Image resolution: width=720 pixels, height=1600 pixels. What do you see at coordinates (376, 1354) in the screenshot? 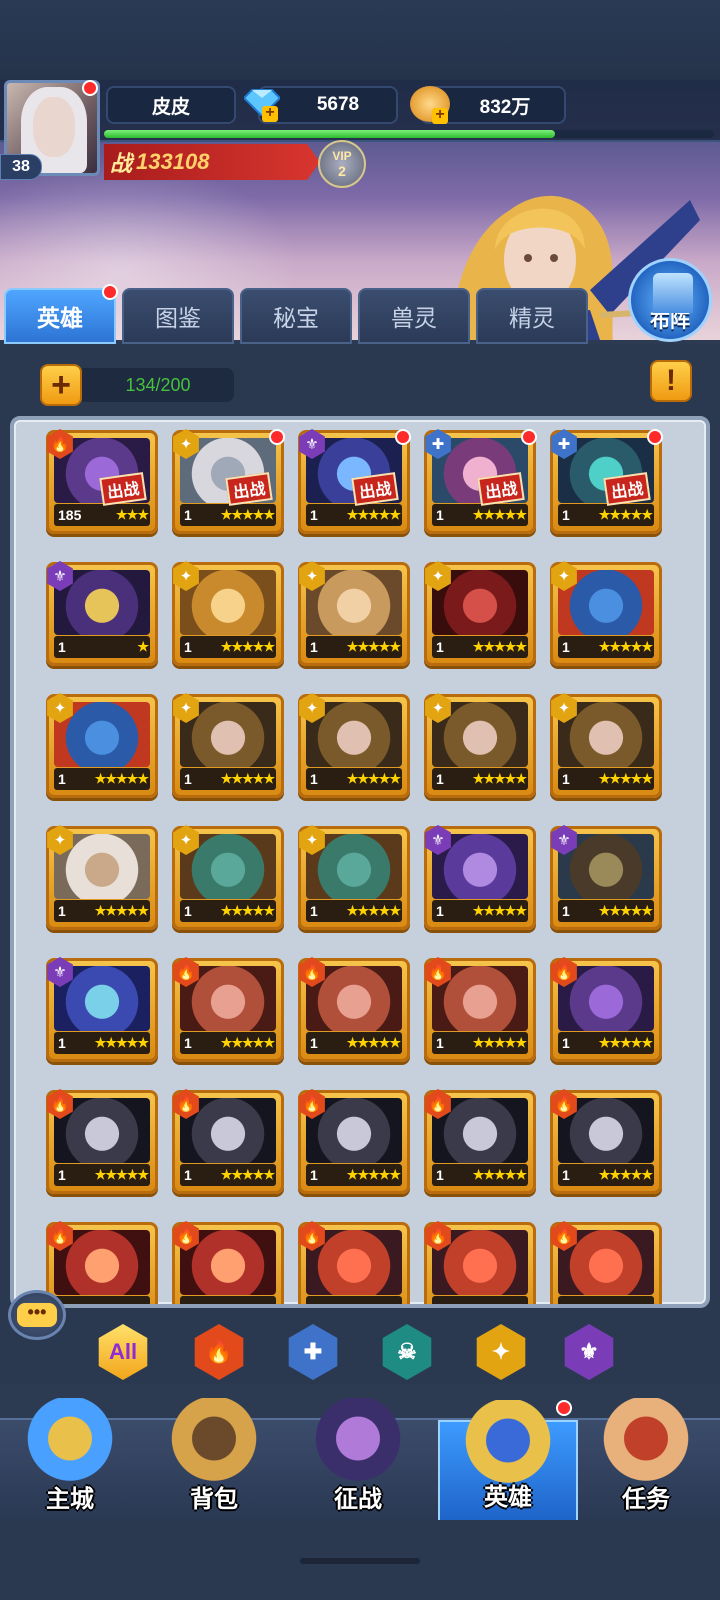
I see `faction-filter-bar: All 🔥 ✚ ☠ ✦ ⚜` at bounding box center [376, 1354].